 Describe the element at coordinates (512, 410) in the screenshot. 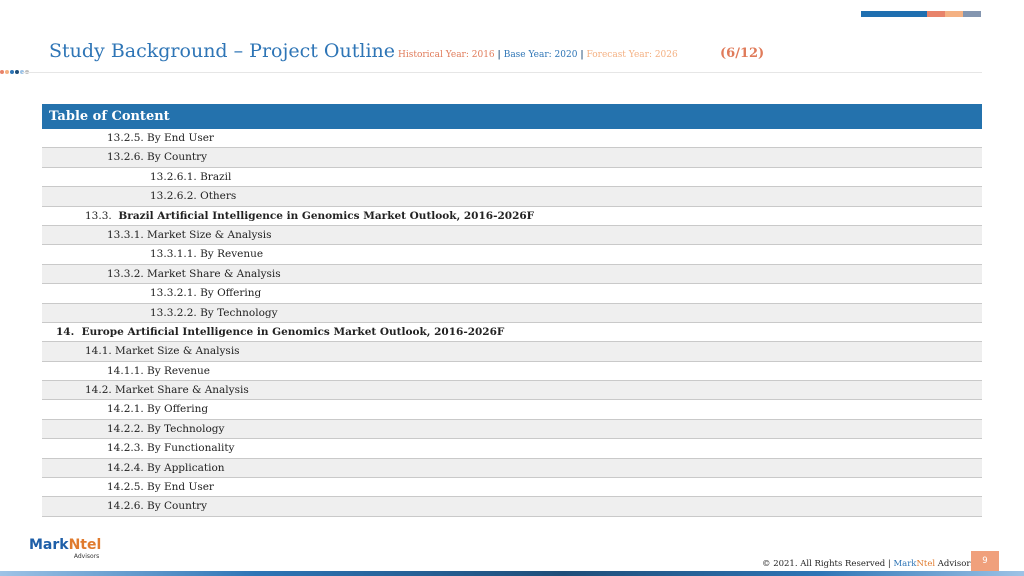

I see `toc-row: 14.2.1. By Offering` at that location.